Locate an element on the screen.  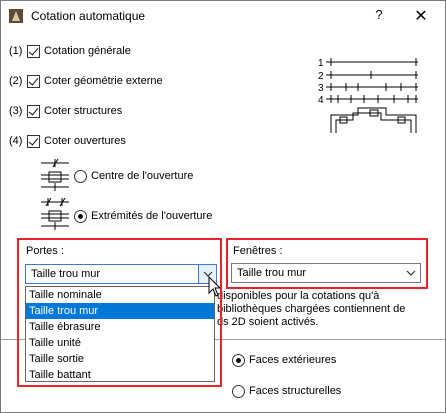
option-openings: (4) Coter ouvertures is located at coordinates (67, 141).